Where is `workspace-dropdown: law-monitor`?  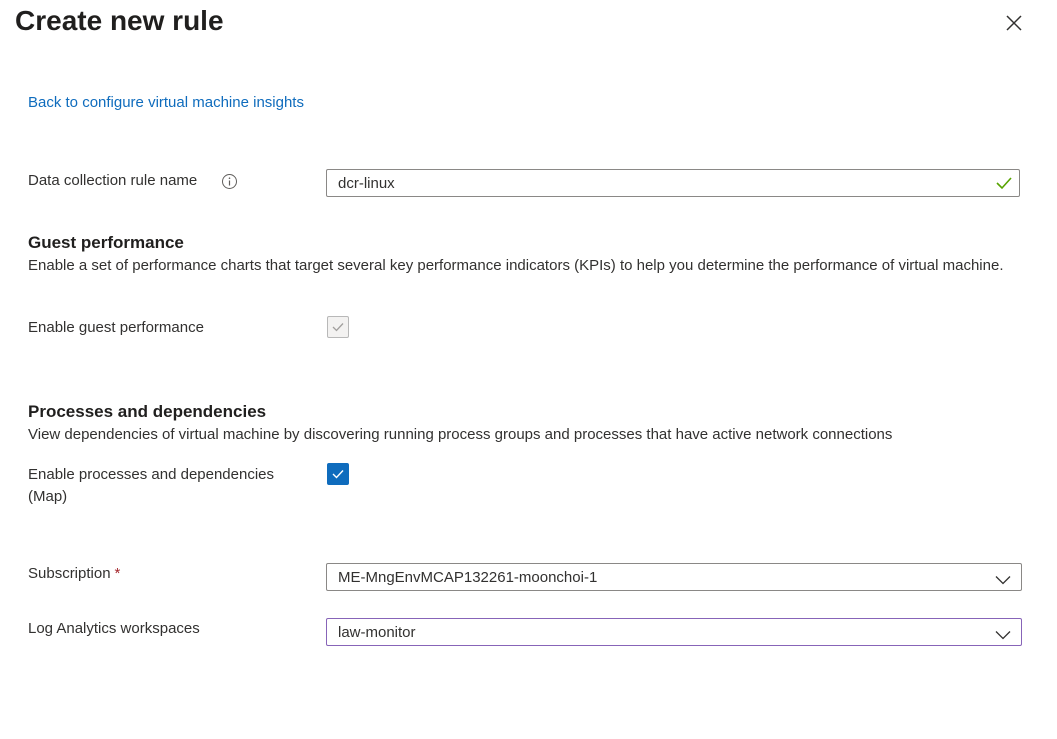
workspace-dropdown: law-monitor is located at coordinates (674, 632).